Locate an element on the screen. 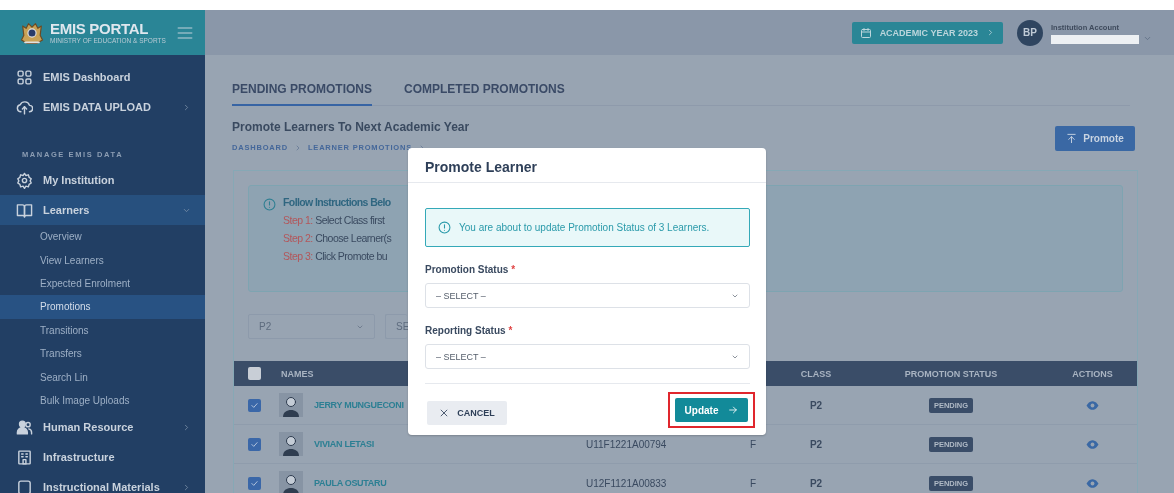 This screenshot has height=493, width=1174. submenu-item: Overview is located at coordinates (102, 237).